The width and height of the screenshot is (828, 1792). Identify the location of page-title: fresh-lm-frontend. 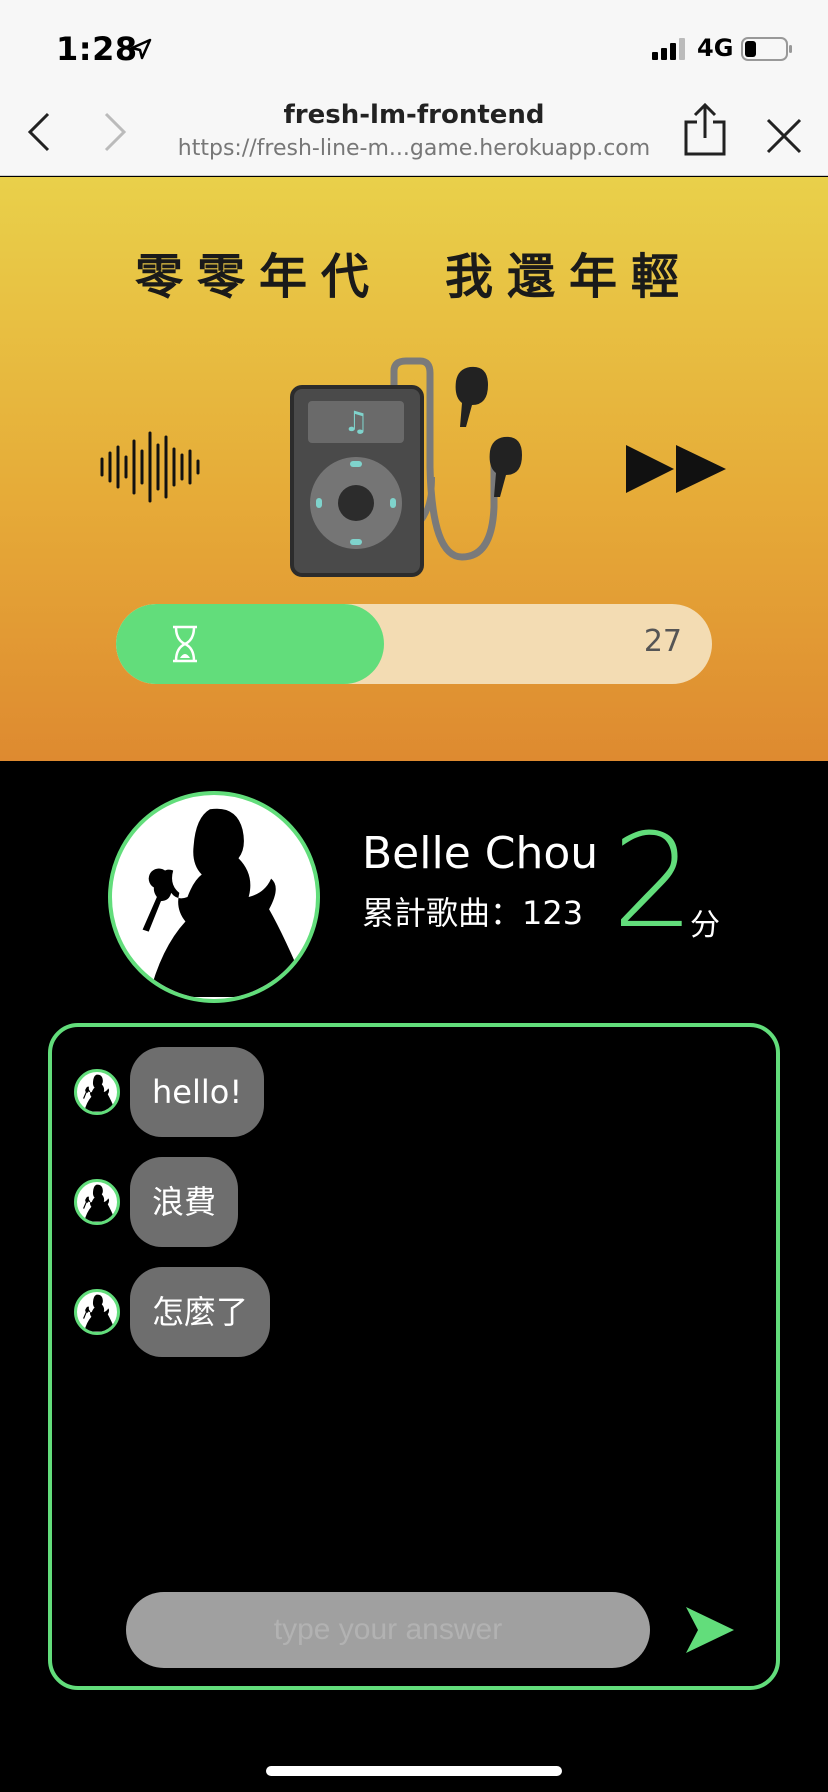
(414, 115).